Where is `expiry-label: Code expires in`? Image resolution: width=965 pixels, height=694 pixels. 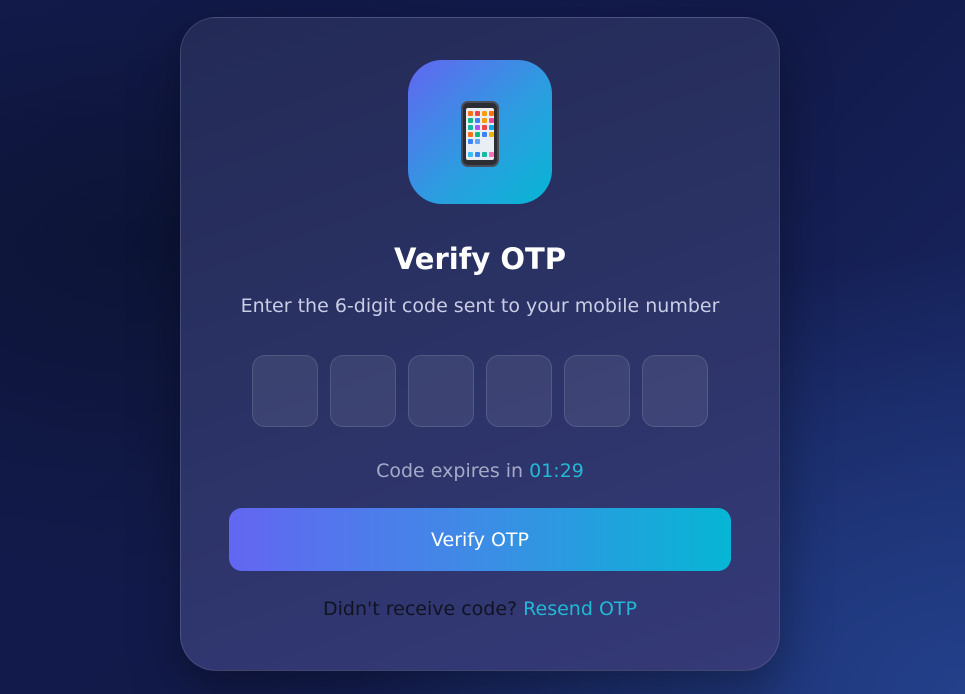 expiry-label: Code expires in is located at coordinates (450, 471).